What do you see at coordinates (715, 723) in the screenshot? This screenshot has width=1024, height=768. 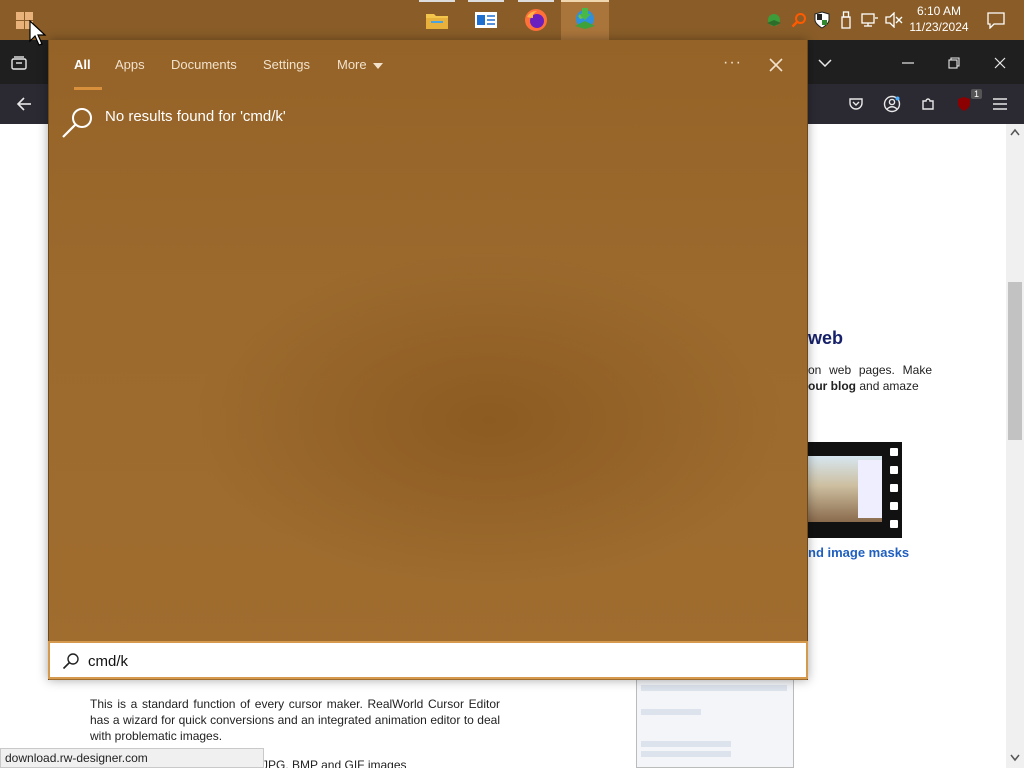 I see `app-screenshot-thumbnail` at bounding box center [715, 723].